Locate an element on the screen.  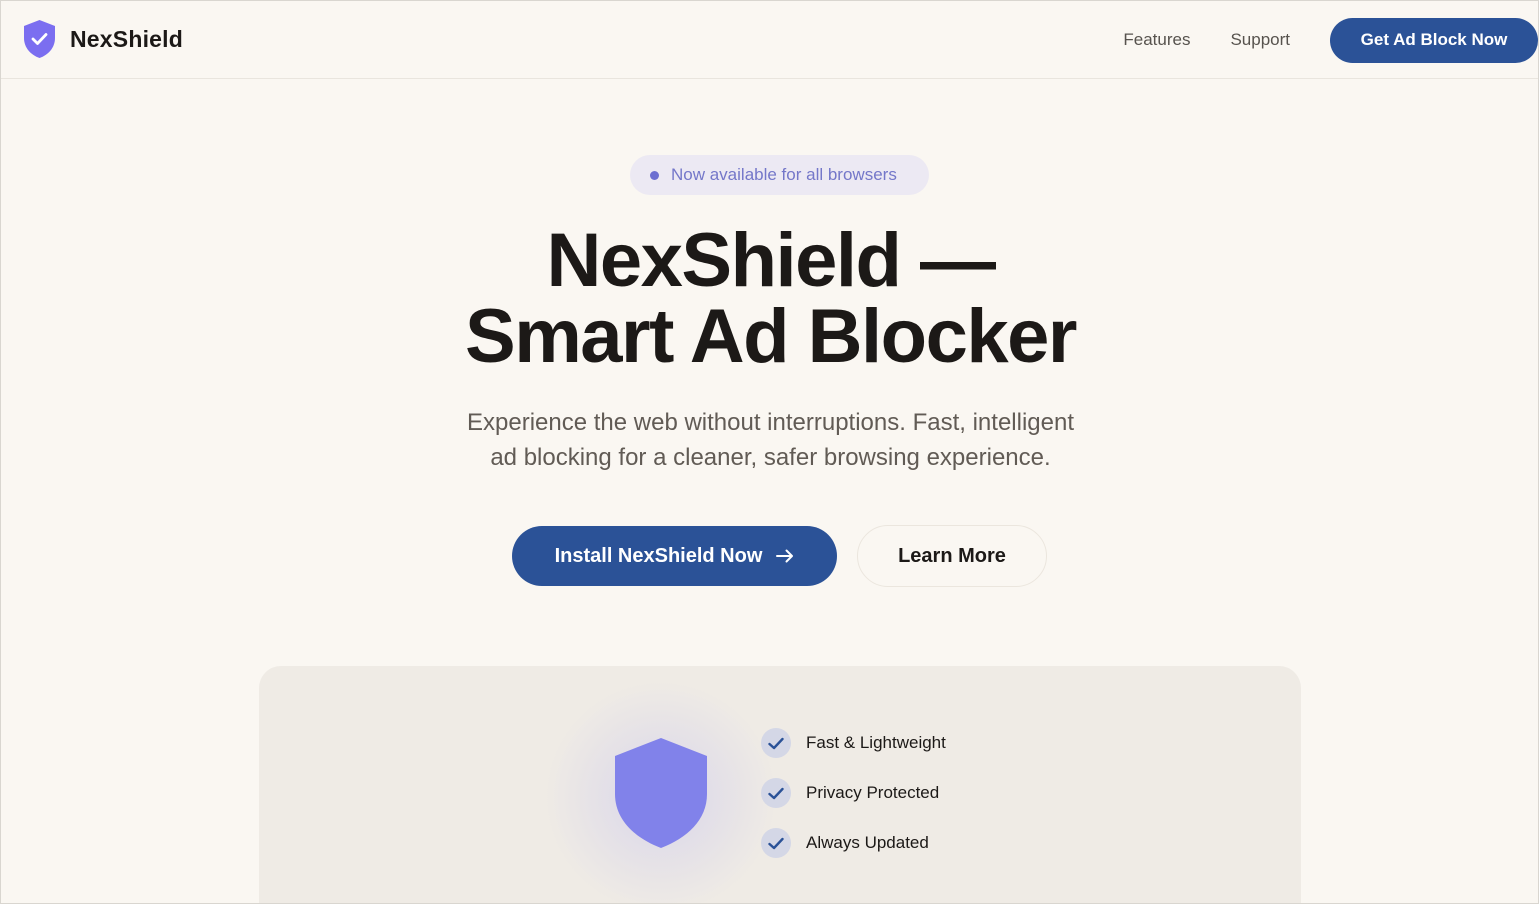
hero-title-line-2: Smart Ad Blocker is located at coordinates (771, 336).